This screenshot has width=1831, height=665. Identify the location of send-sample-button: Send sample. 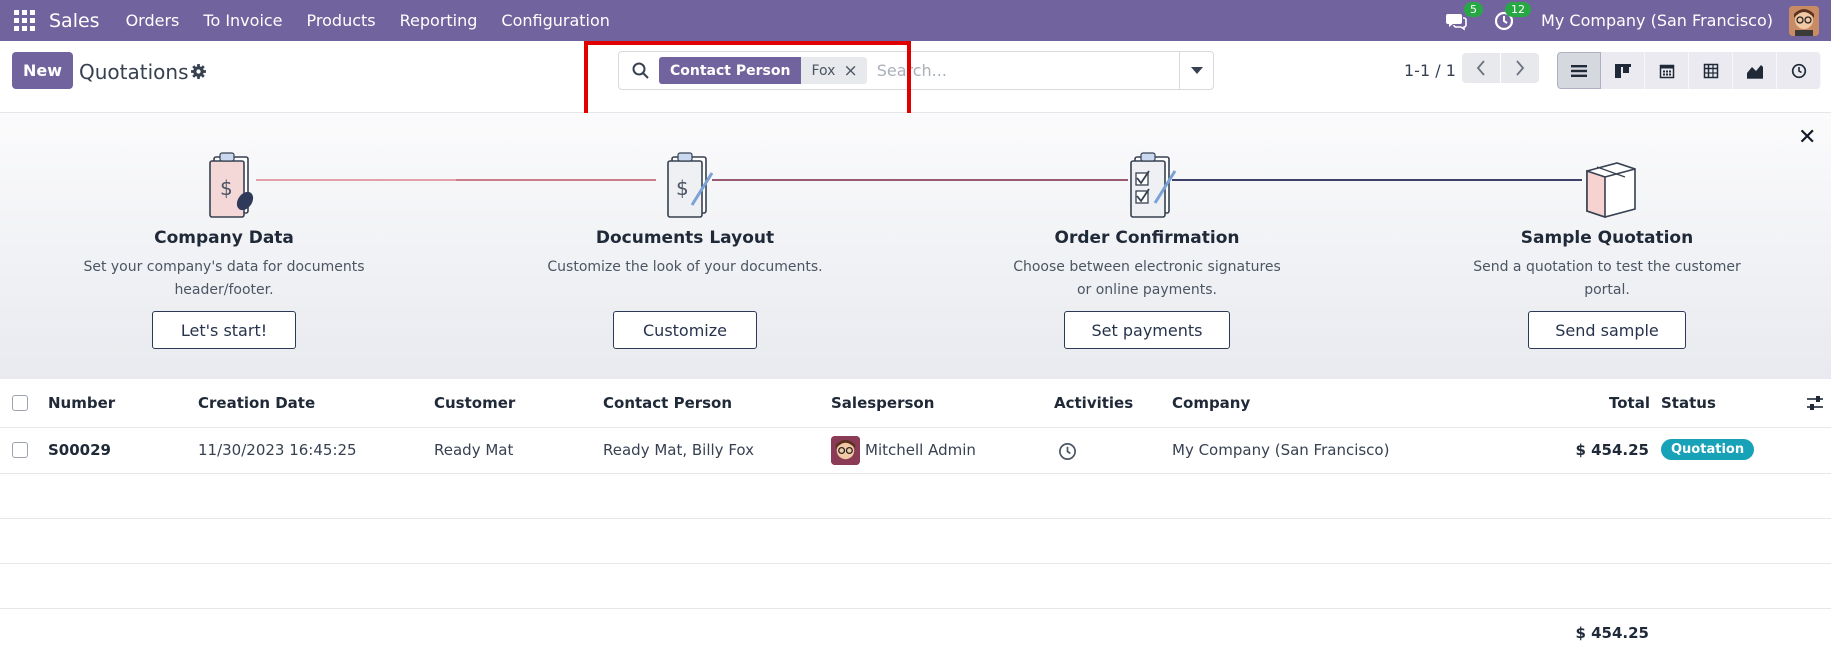
(1607, 330).